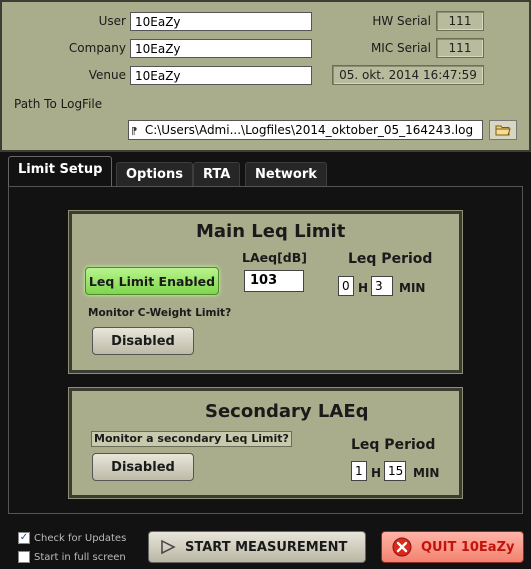 The width and height of the screenshot is (531, 569). Describe the element at coordinates (468, 547) in the screenshot. I see `quit-label: QUIT 10EaZy` at that location.